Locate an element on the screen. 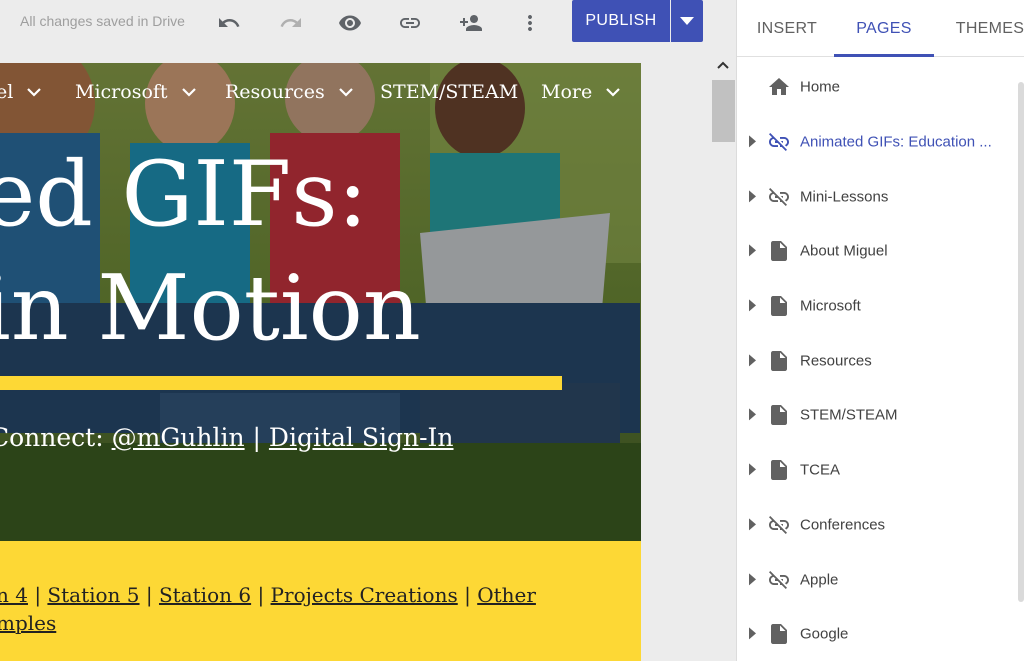 The height and width of the screenshot is (661, 1024). page-item-home: Home is located at coordinates (878, 87).